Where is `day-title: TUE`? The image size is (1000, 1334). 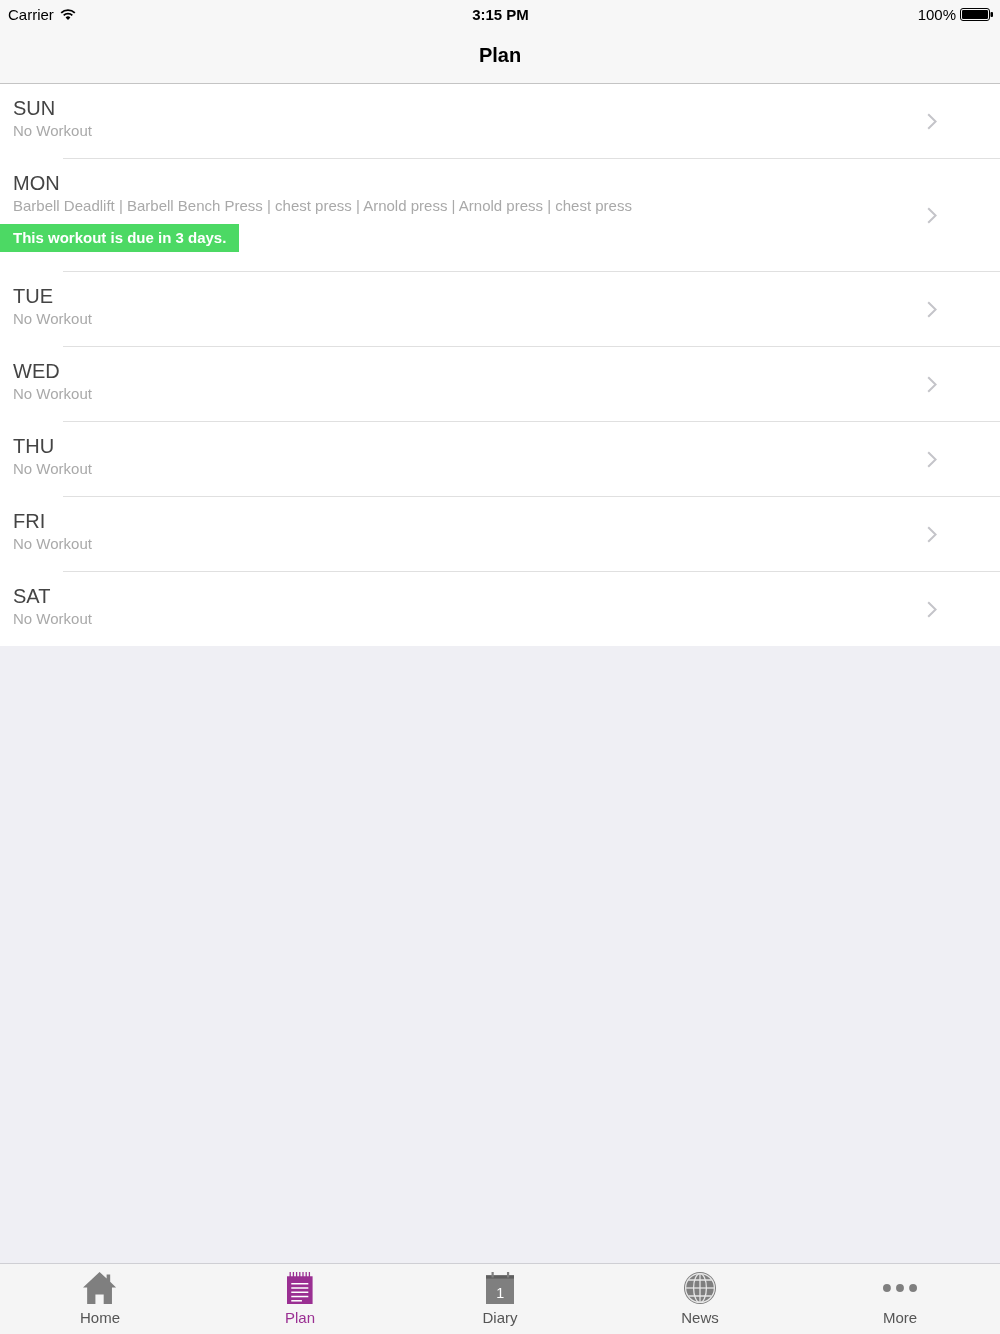
day-title: TUE is located at coordinates (33, 296).